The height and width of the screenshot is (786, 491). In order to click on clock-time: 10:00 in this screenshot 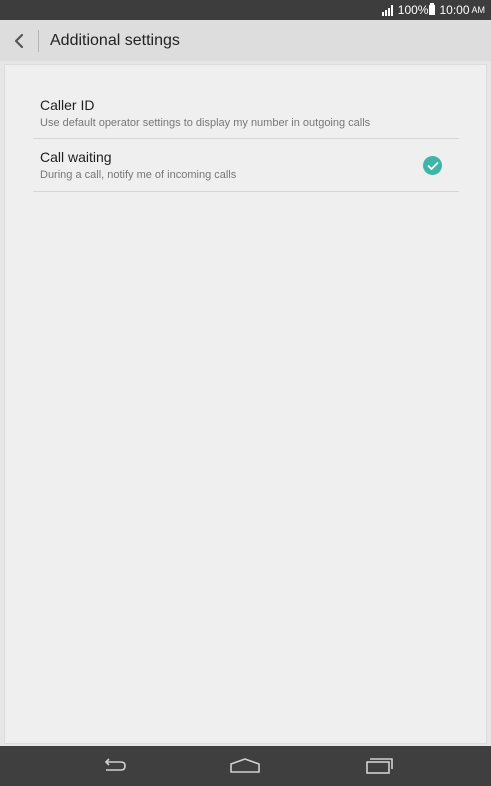, I will do `click(454, 10)`.